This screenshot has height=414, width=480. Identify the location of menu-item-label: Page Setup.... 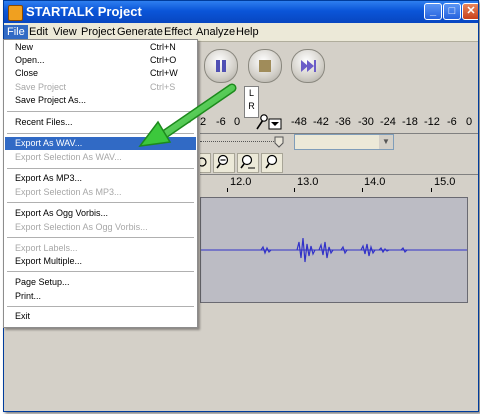
(42, 282).